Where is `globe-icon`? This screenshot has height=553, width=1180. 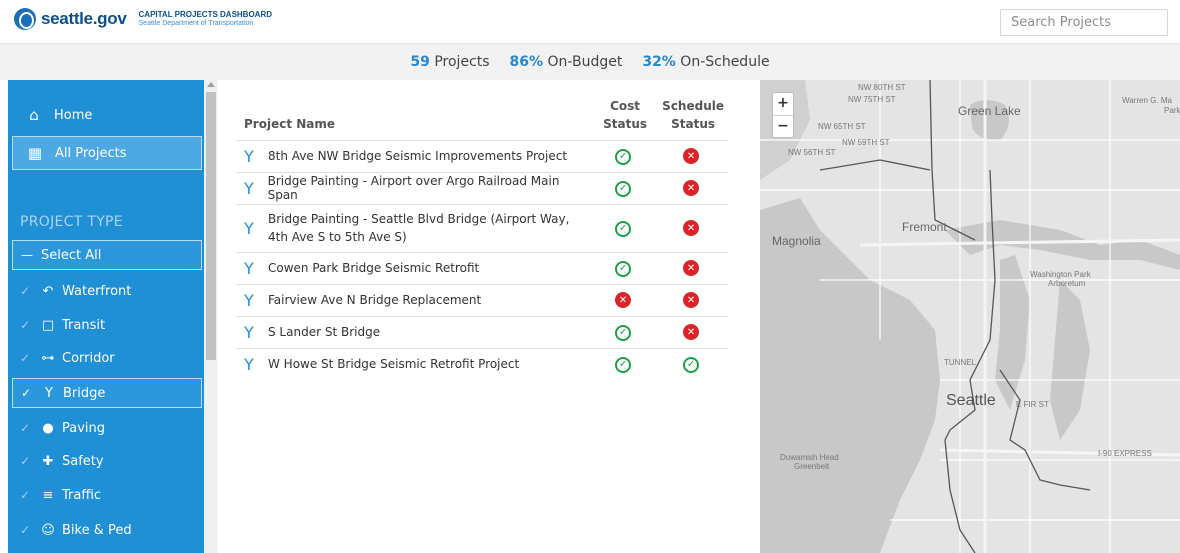 globe-icon is located at coordinates (25, 19).